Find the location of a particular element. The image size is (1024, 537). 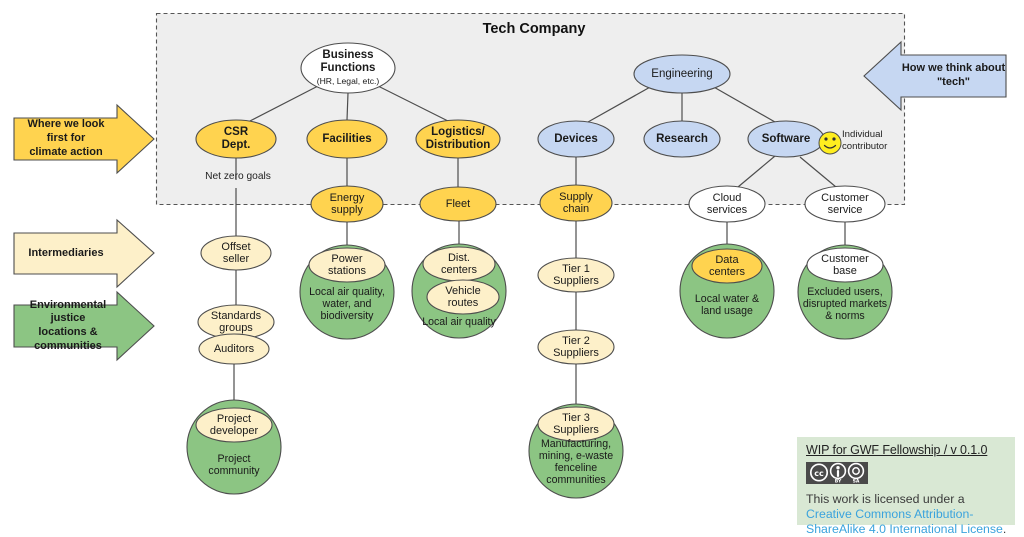

page-title: Tech Company is located at coordinates (534, 29).